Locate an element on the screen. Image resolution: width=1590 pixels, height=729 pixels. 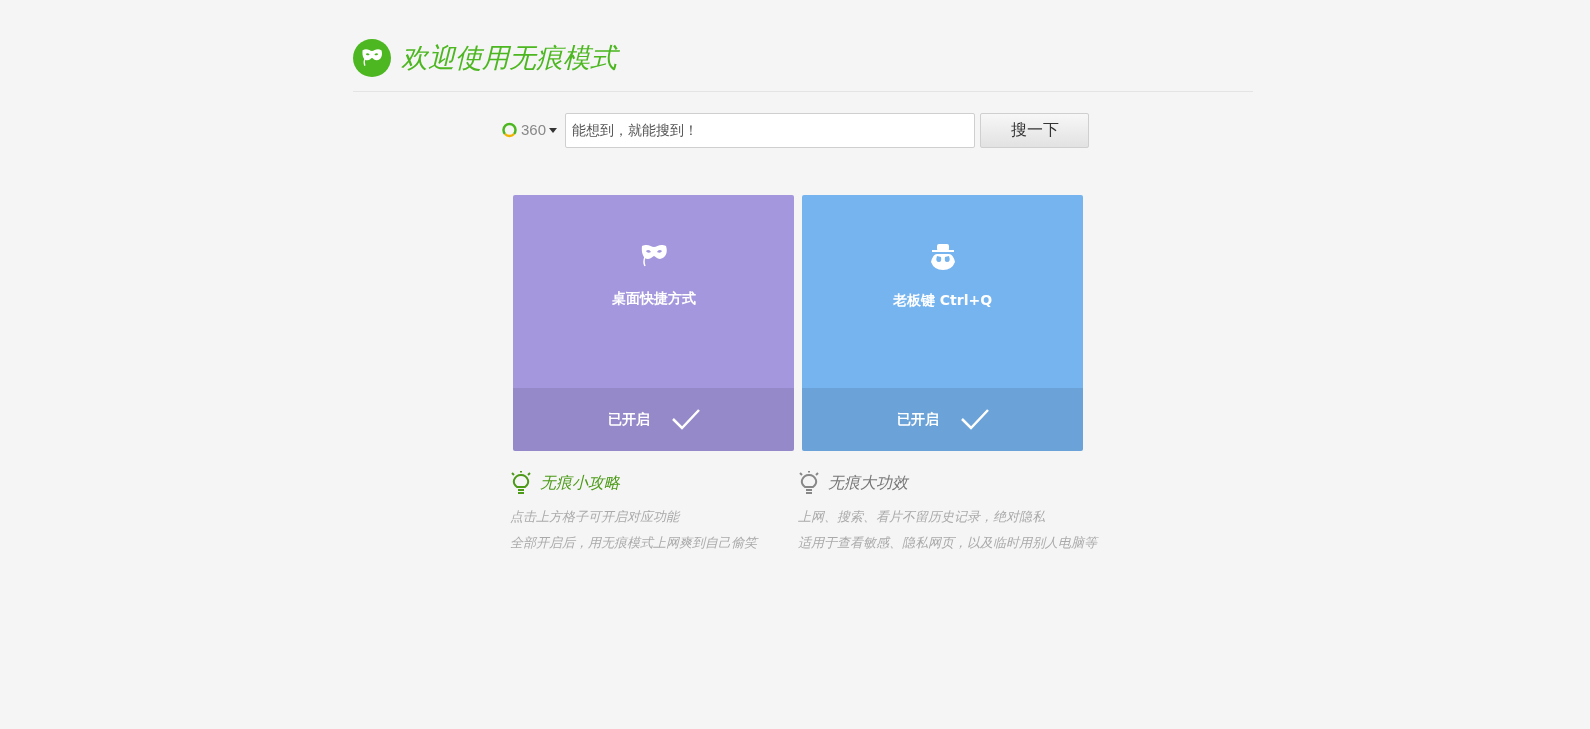
tip-text: 全部开启后，用无痕模式上网爽到自己偷笑 is located at coordinates (635, 543).